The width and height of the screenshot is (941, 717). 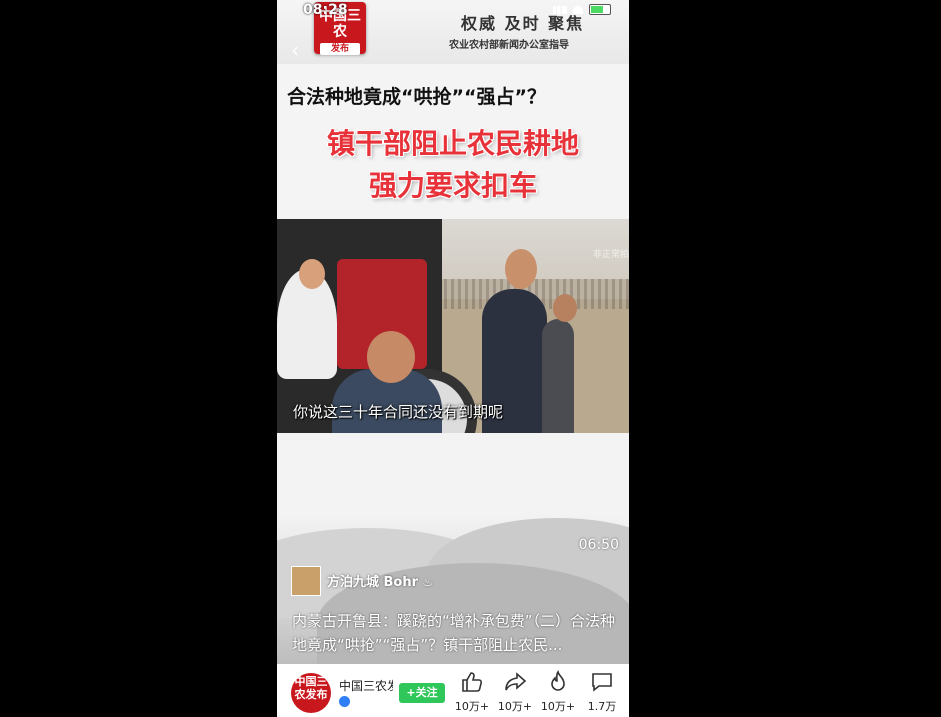 What do you see at coordinates (600, 9) in the screenshot?
I see `battery-icon` at bounding box center [600, 9].